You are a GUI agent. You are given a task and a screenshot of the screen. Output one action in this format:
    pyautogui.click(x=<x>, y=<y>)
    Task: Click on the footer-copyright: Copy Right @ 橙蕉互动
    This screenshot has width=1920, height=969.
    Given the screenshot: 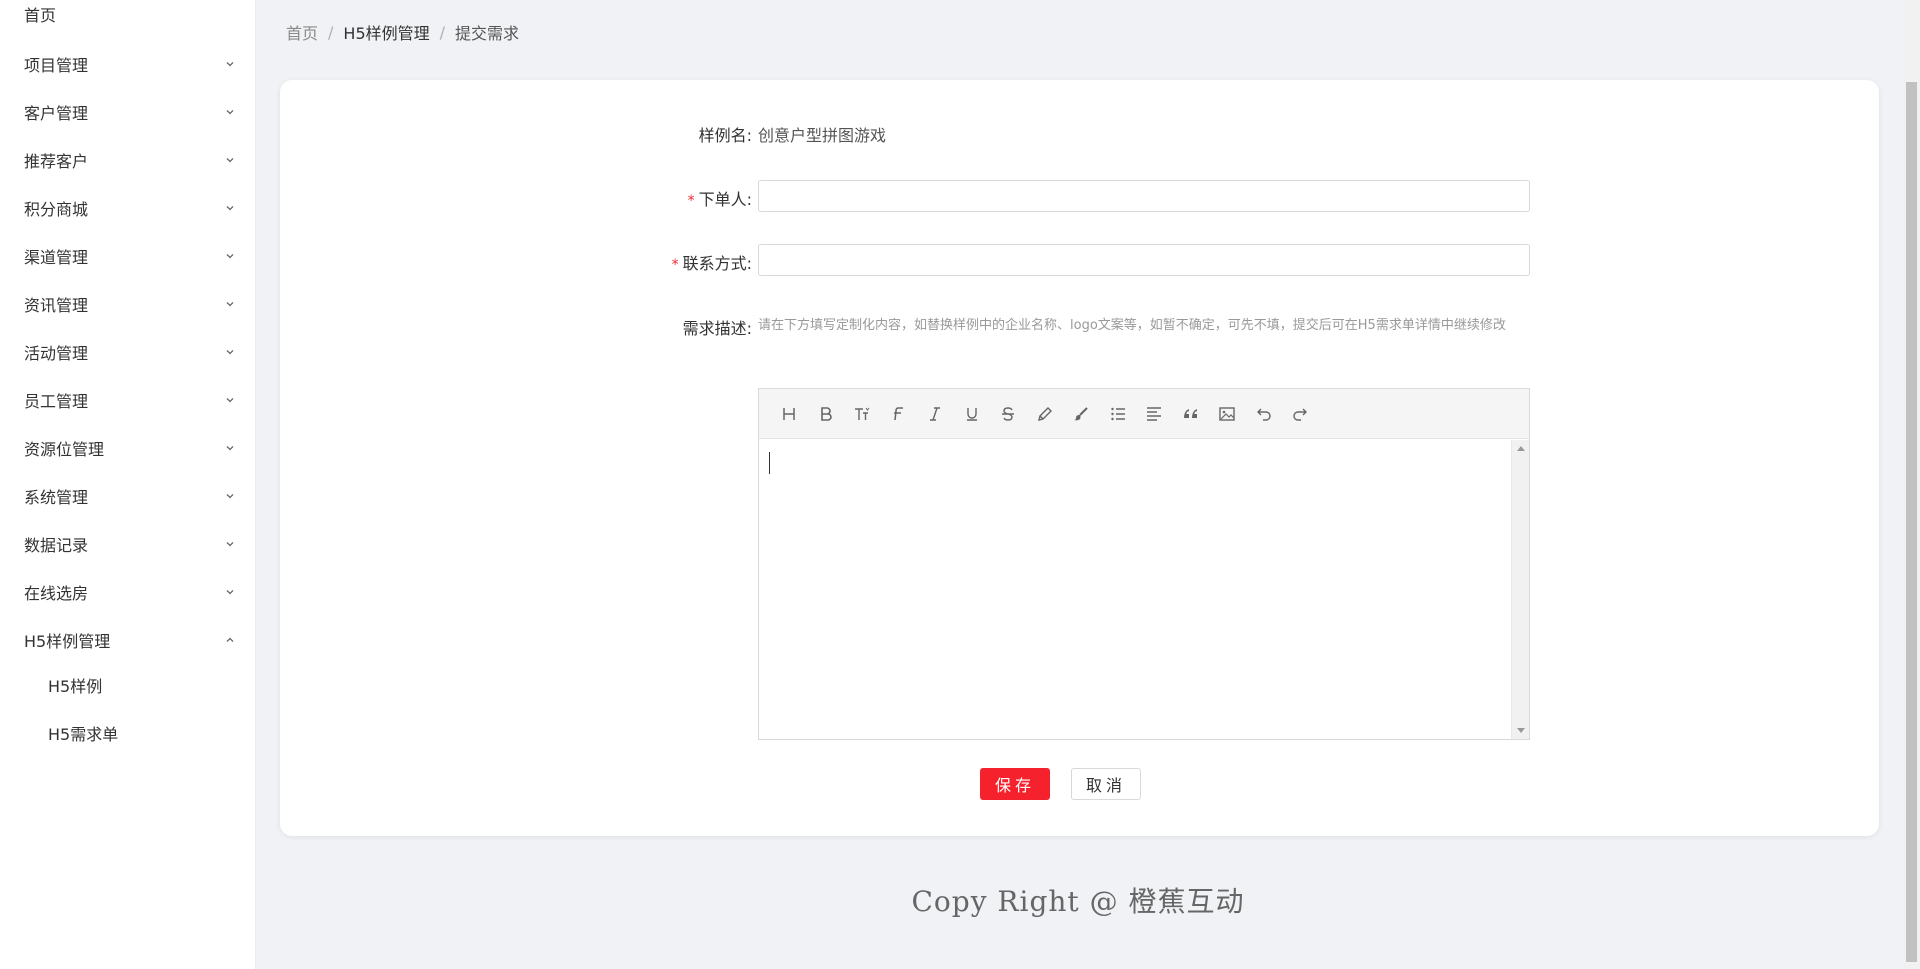 What is the action you would take?
    pyautogui.click(x=1078, y=901)
    